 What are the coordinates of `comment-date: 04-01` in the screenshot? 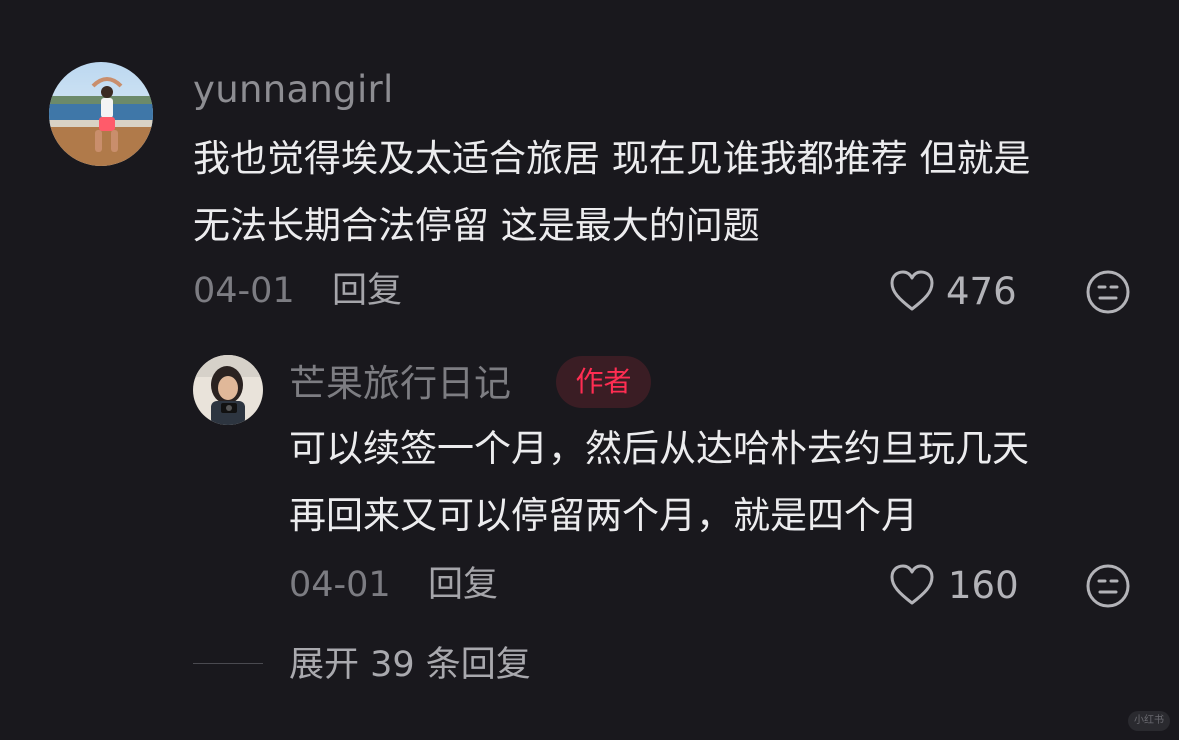 It's located at (244, 291).